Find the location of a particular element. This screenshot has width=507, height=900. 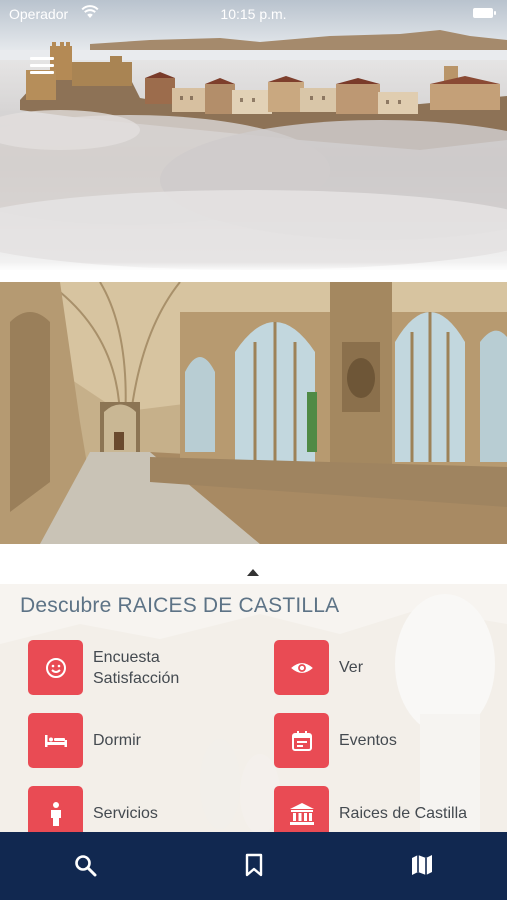

menu-item-label: Eventos is located at coordinates (368, 740).